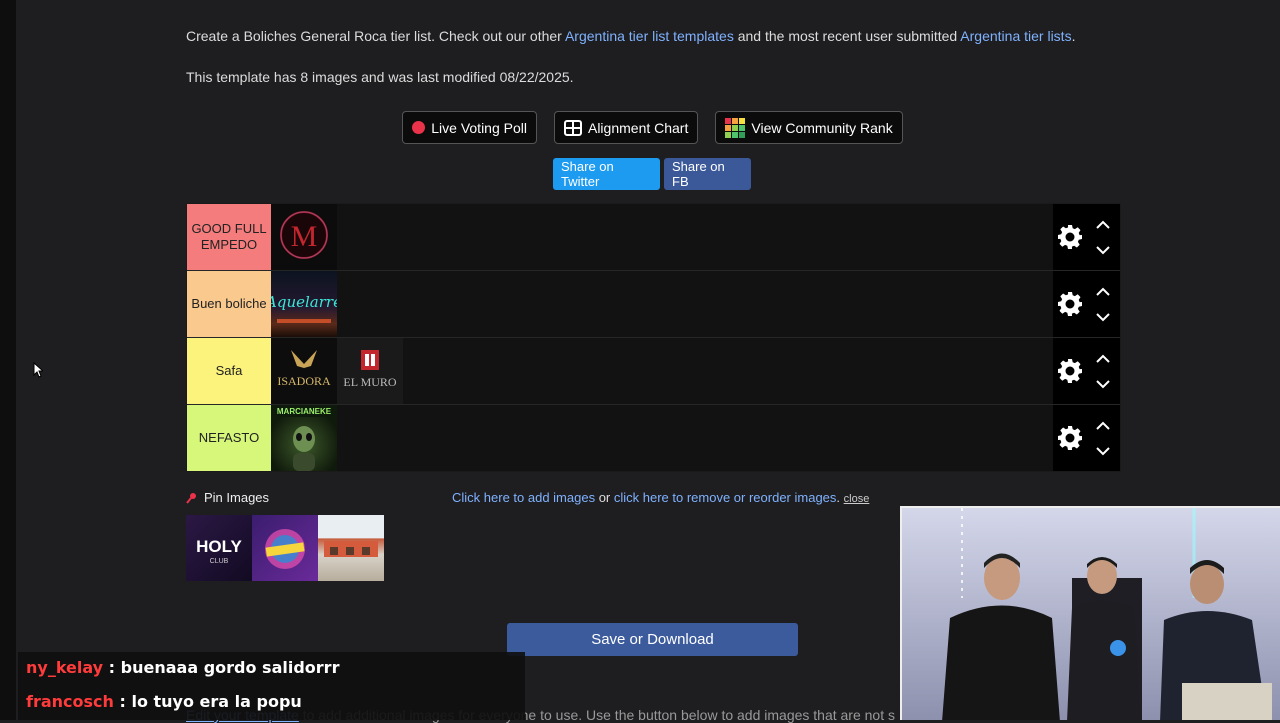  I want to click on chat-text: : lo tuyo era la popu, so click(207, 701).